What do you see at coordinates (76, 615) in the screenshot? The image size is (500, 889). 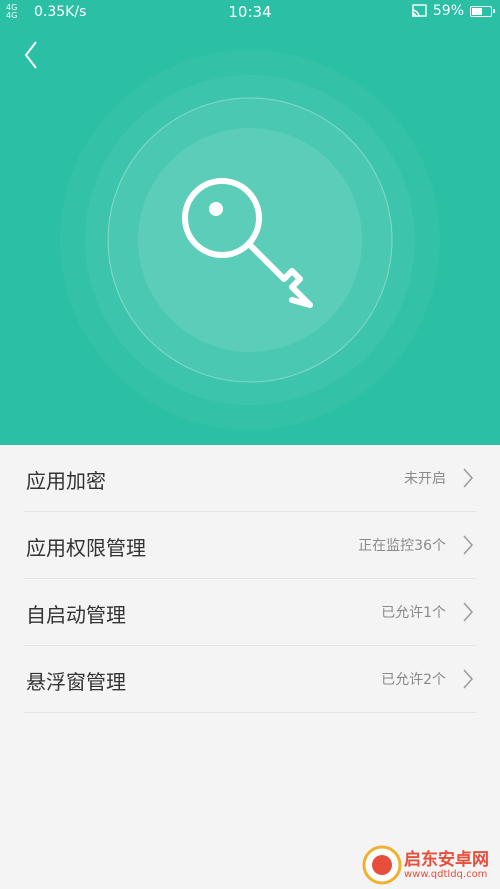 I see `menu-item-label: 自启动管理` at bounding box center [76, 615].